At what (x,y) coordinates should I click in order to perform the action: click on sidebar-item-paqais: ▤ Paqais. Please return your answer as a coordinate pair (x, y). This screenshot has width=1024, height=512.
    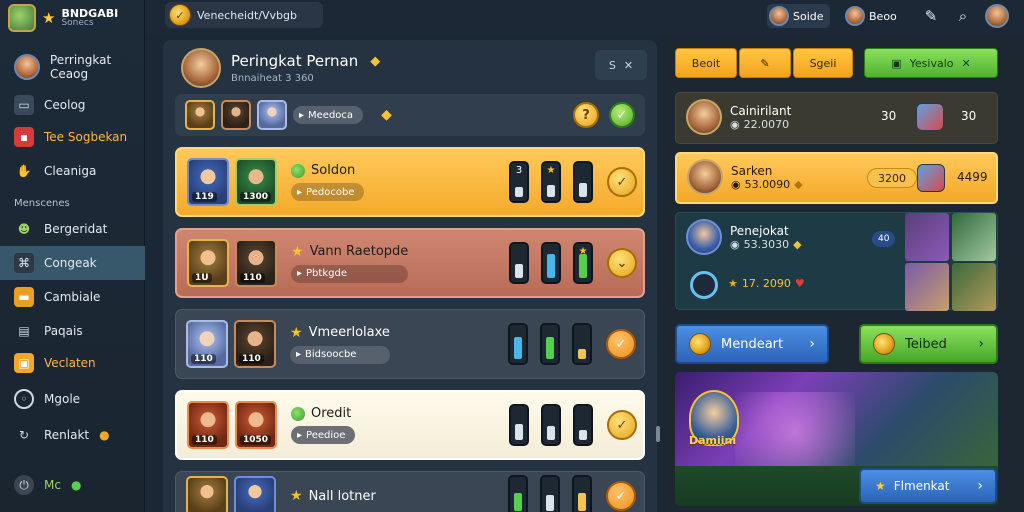
    Looking at the image, I should click on (72, 331).